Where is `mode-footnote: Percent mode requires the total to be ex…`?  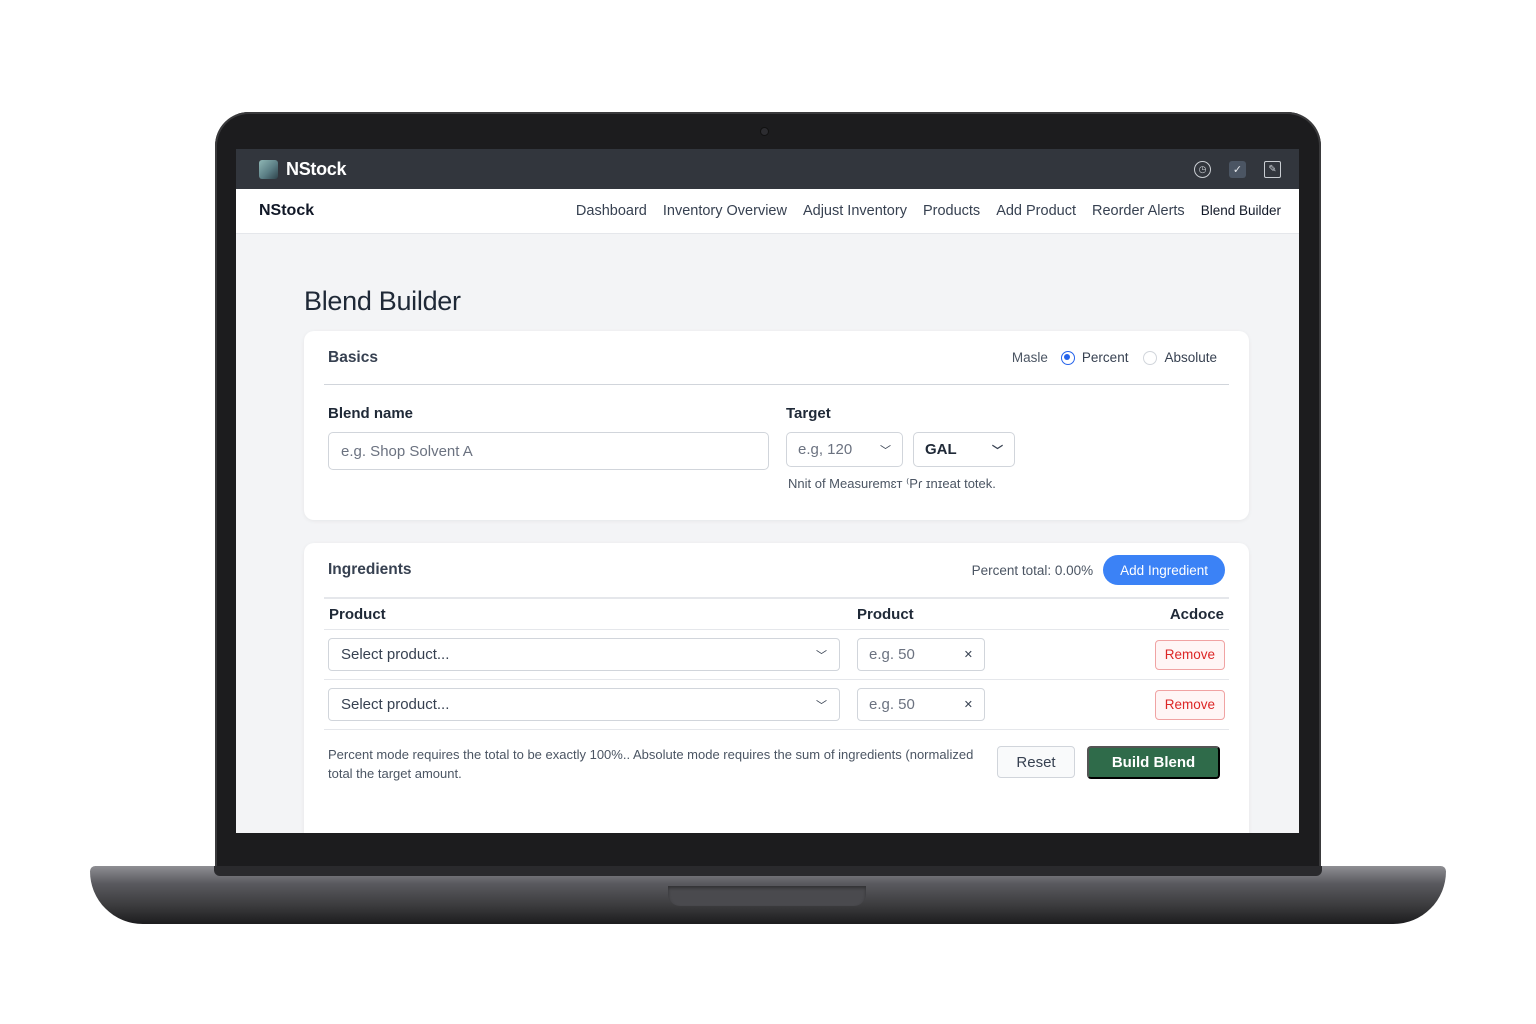 mode-footnote: Percent mode requires the total to be ex… is located at coordinates (651, 764).